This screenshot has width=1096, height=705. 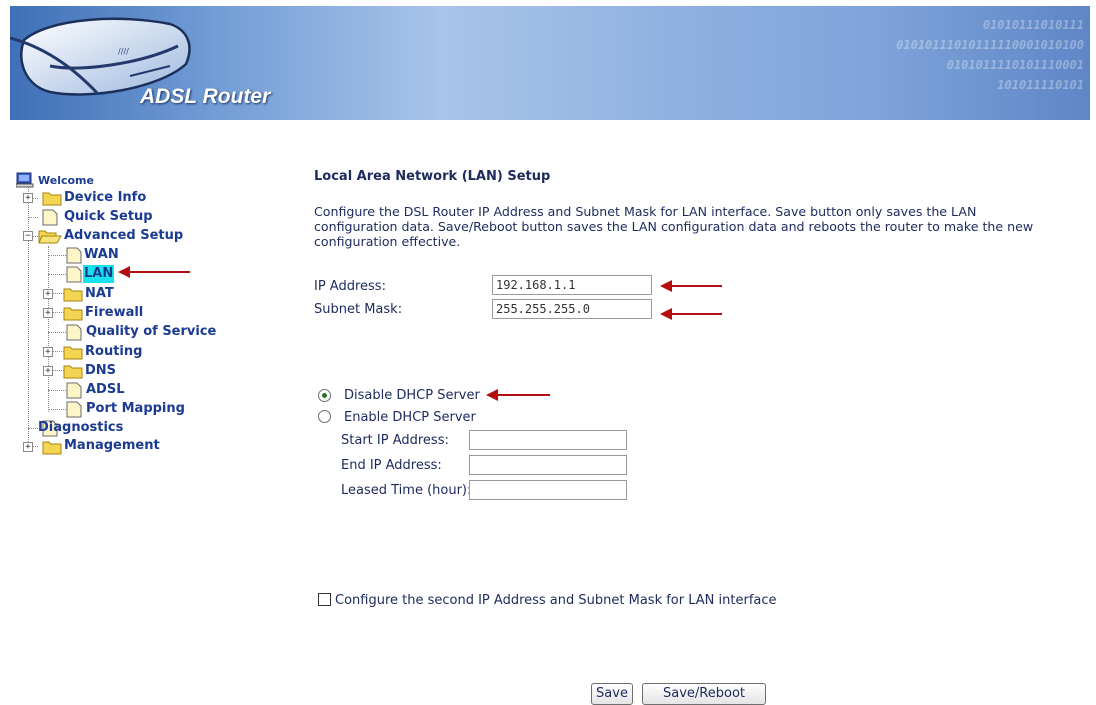 I want to click on enable-dhcp-label: Enable DHCP Server, so click(x=410, y=417).